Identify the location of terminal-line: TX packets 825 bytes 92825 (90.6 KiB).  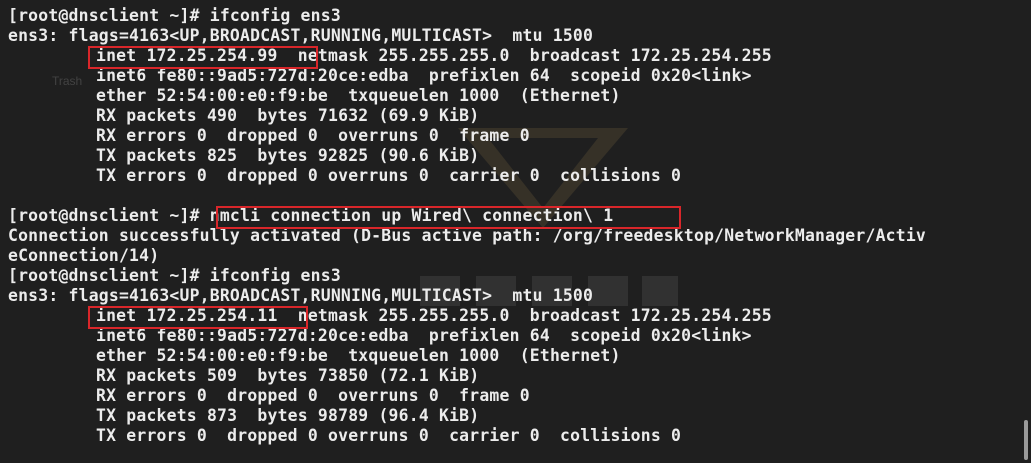
(288, 155).